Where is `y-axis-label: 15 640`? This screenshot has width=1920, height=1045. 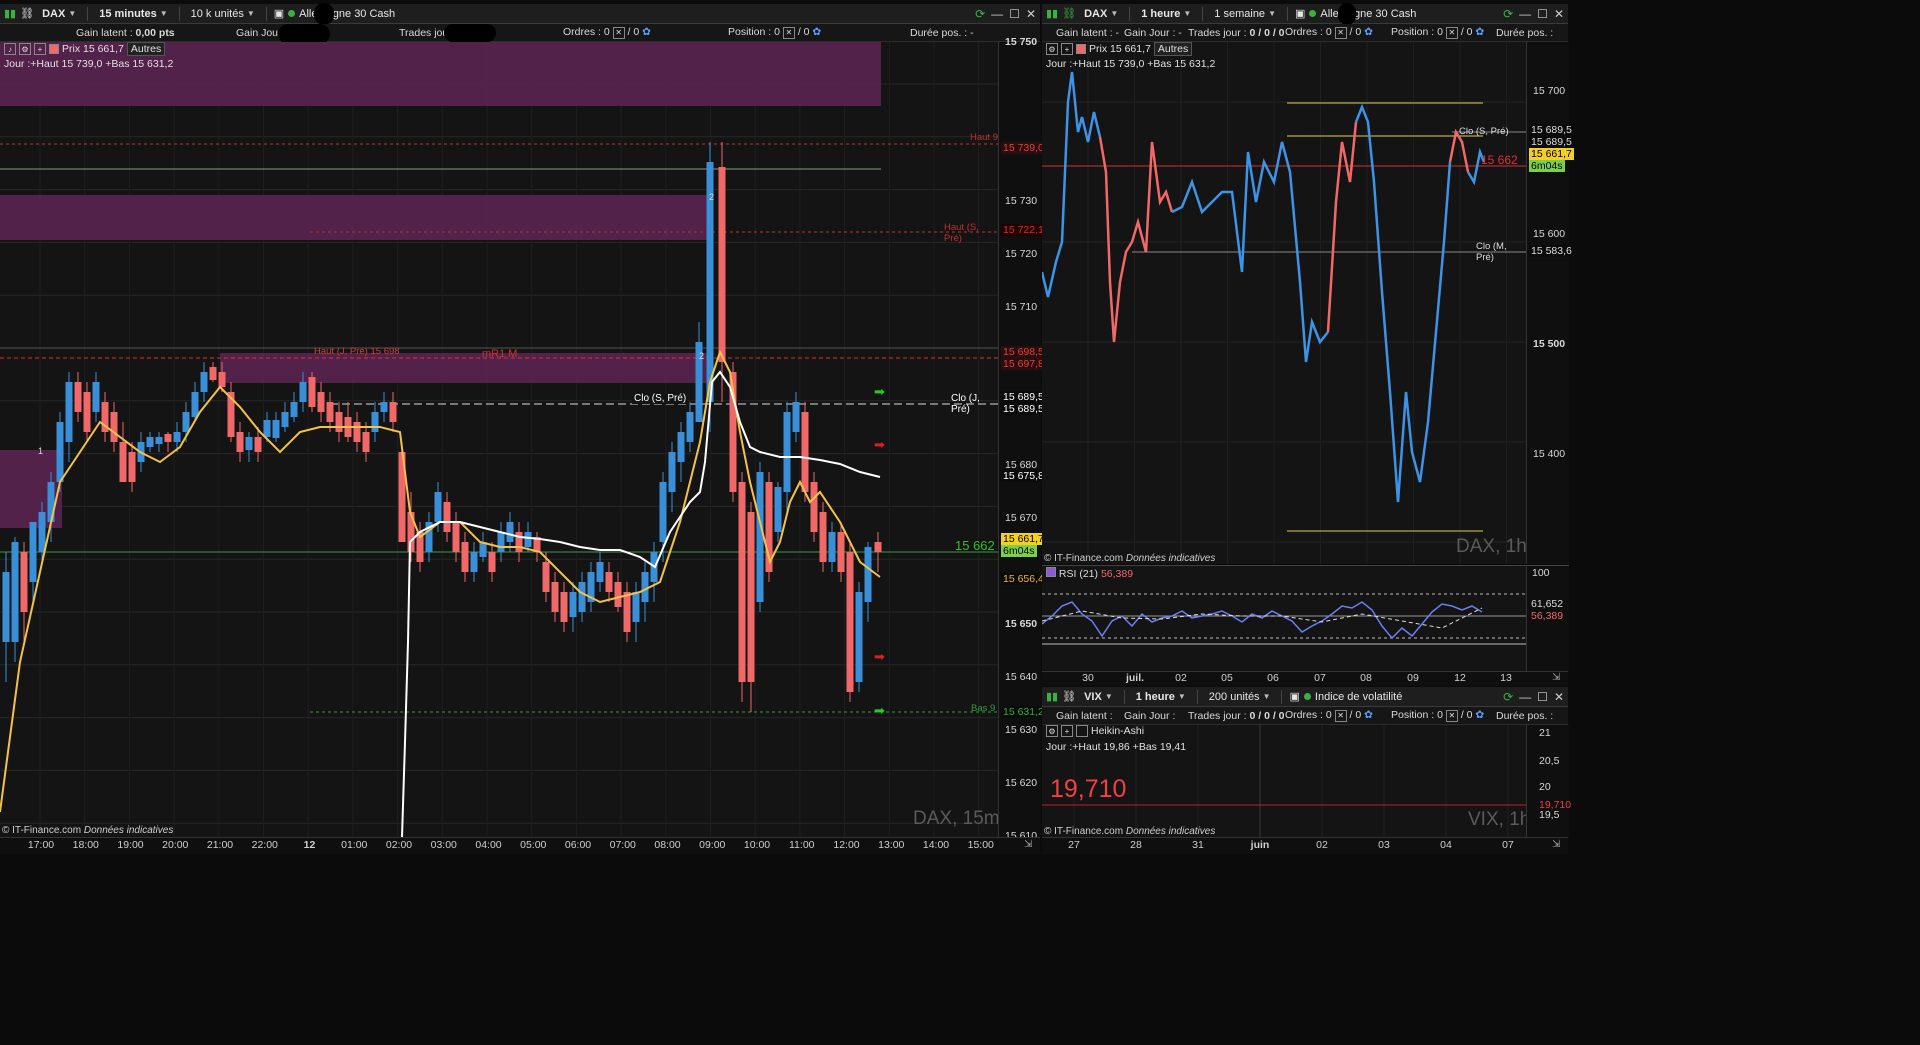
y-axis-label: 15 640 is located at coordinates (1021, 677).